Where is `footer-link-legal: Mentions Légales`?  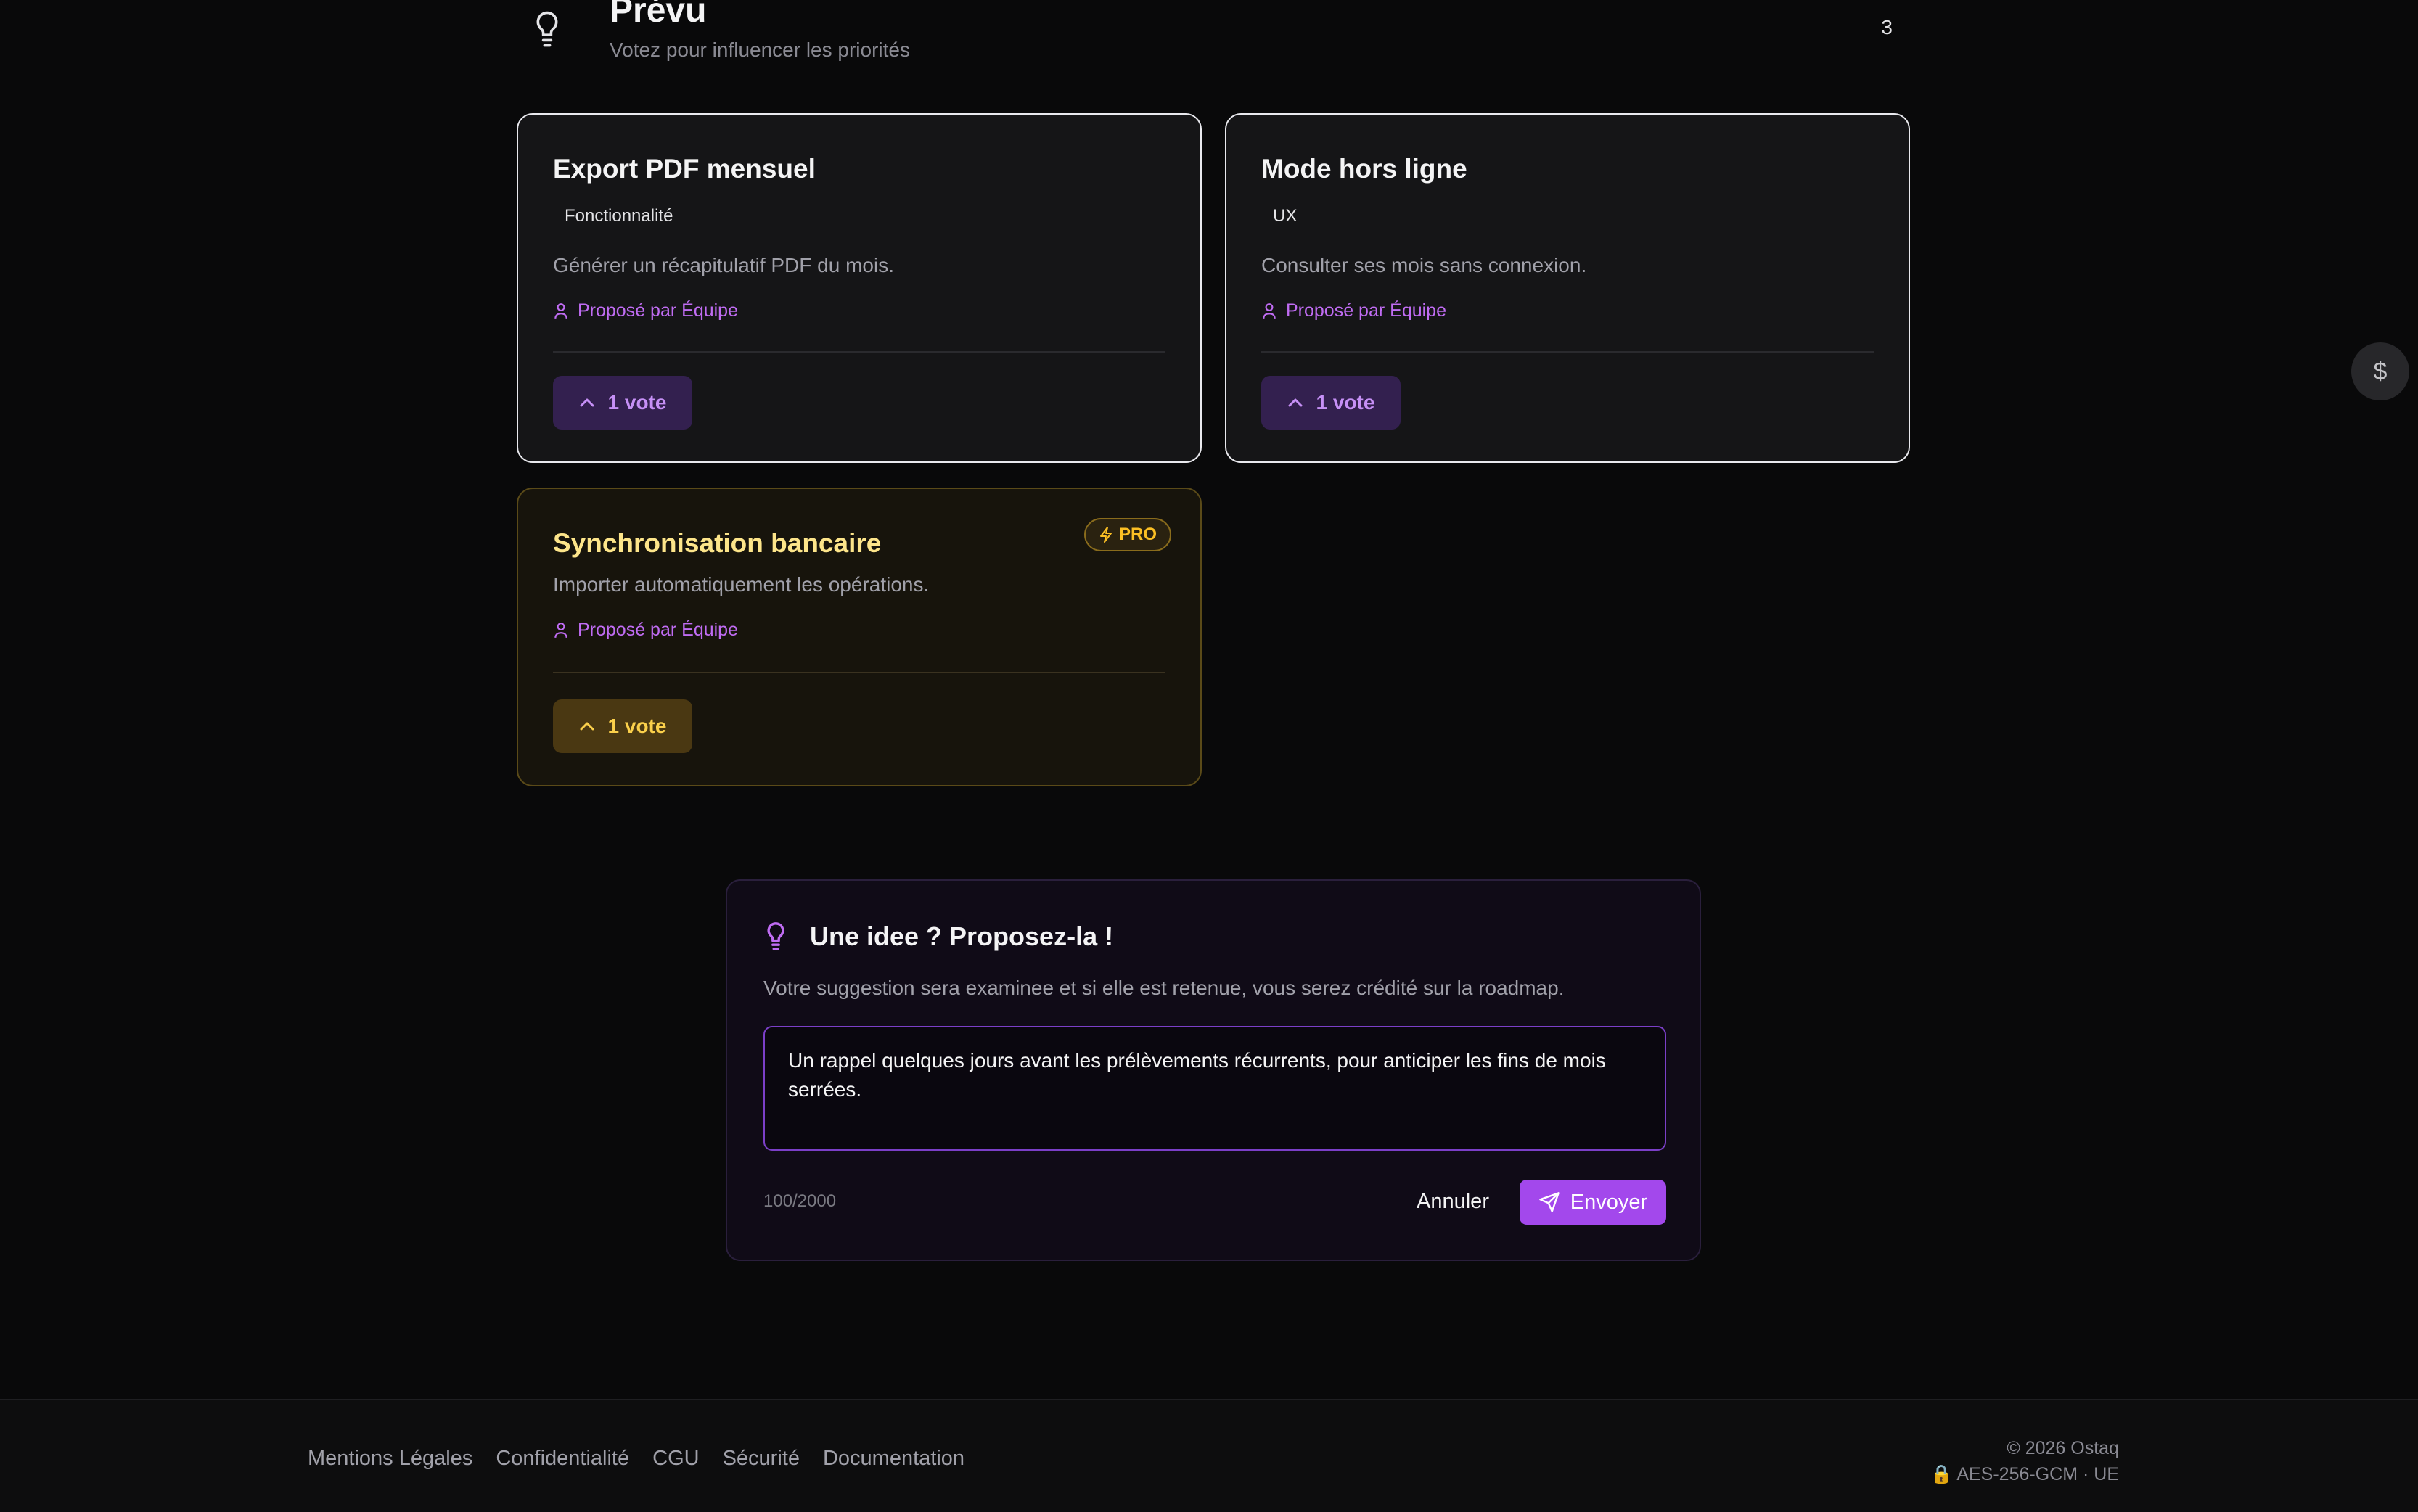
footer-link-legal: Mentions Légales is located at coordinates (390, 1459).